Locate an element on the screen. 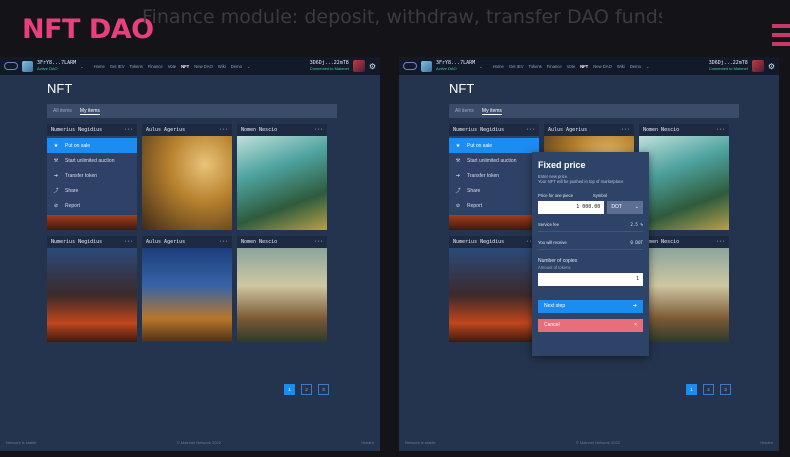 The image size is (790, 457). divider is located at coordinates (590, 249).